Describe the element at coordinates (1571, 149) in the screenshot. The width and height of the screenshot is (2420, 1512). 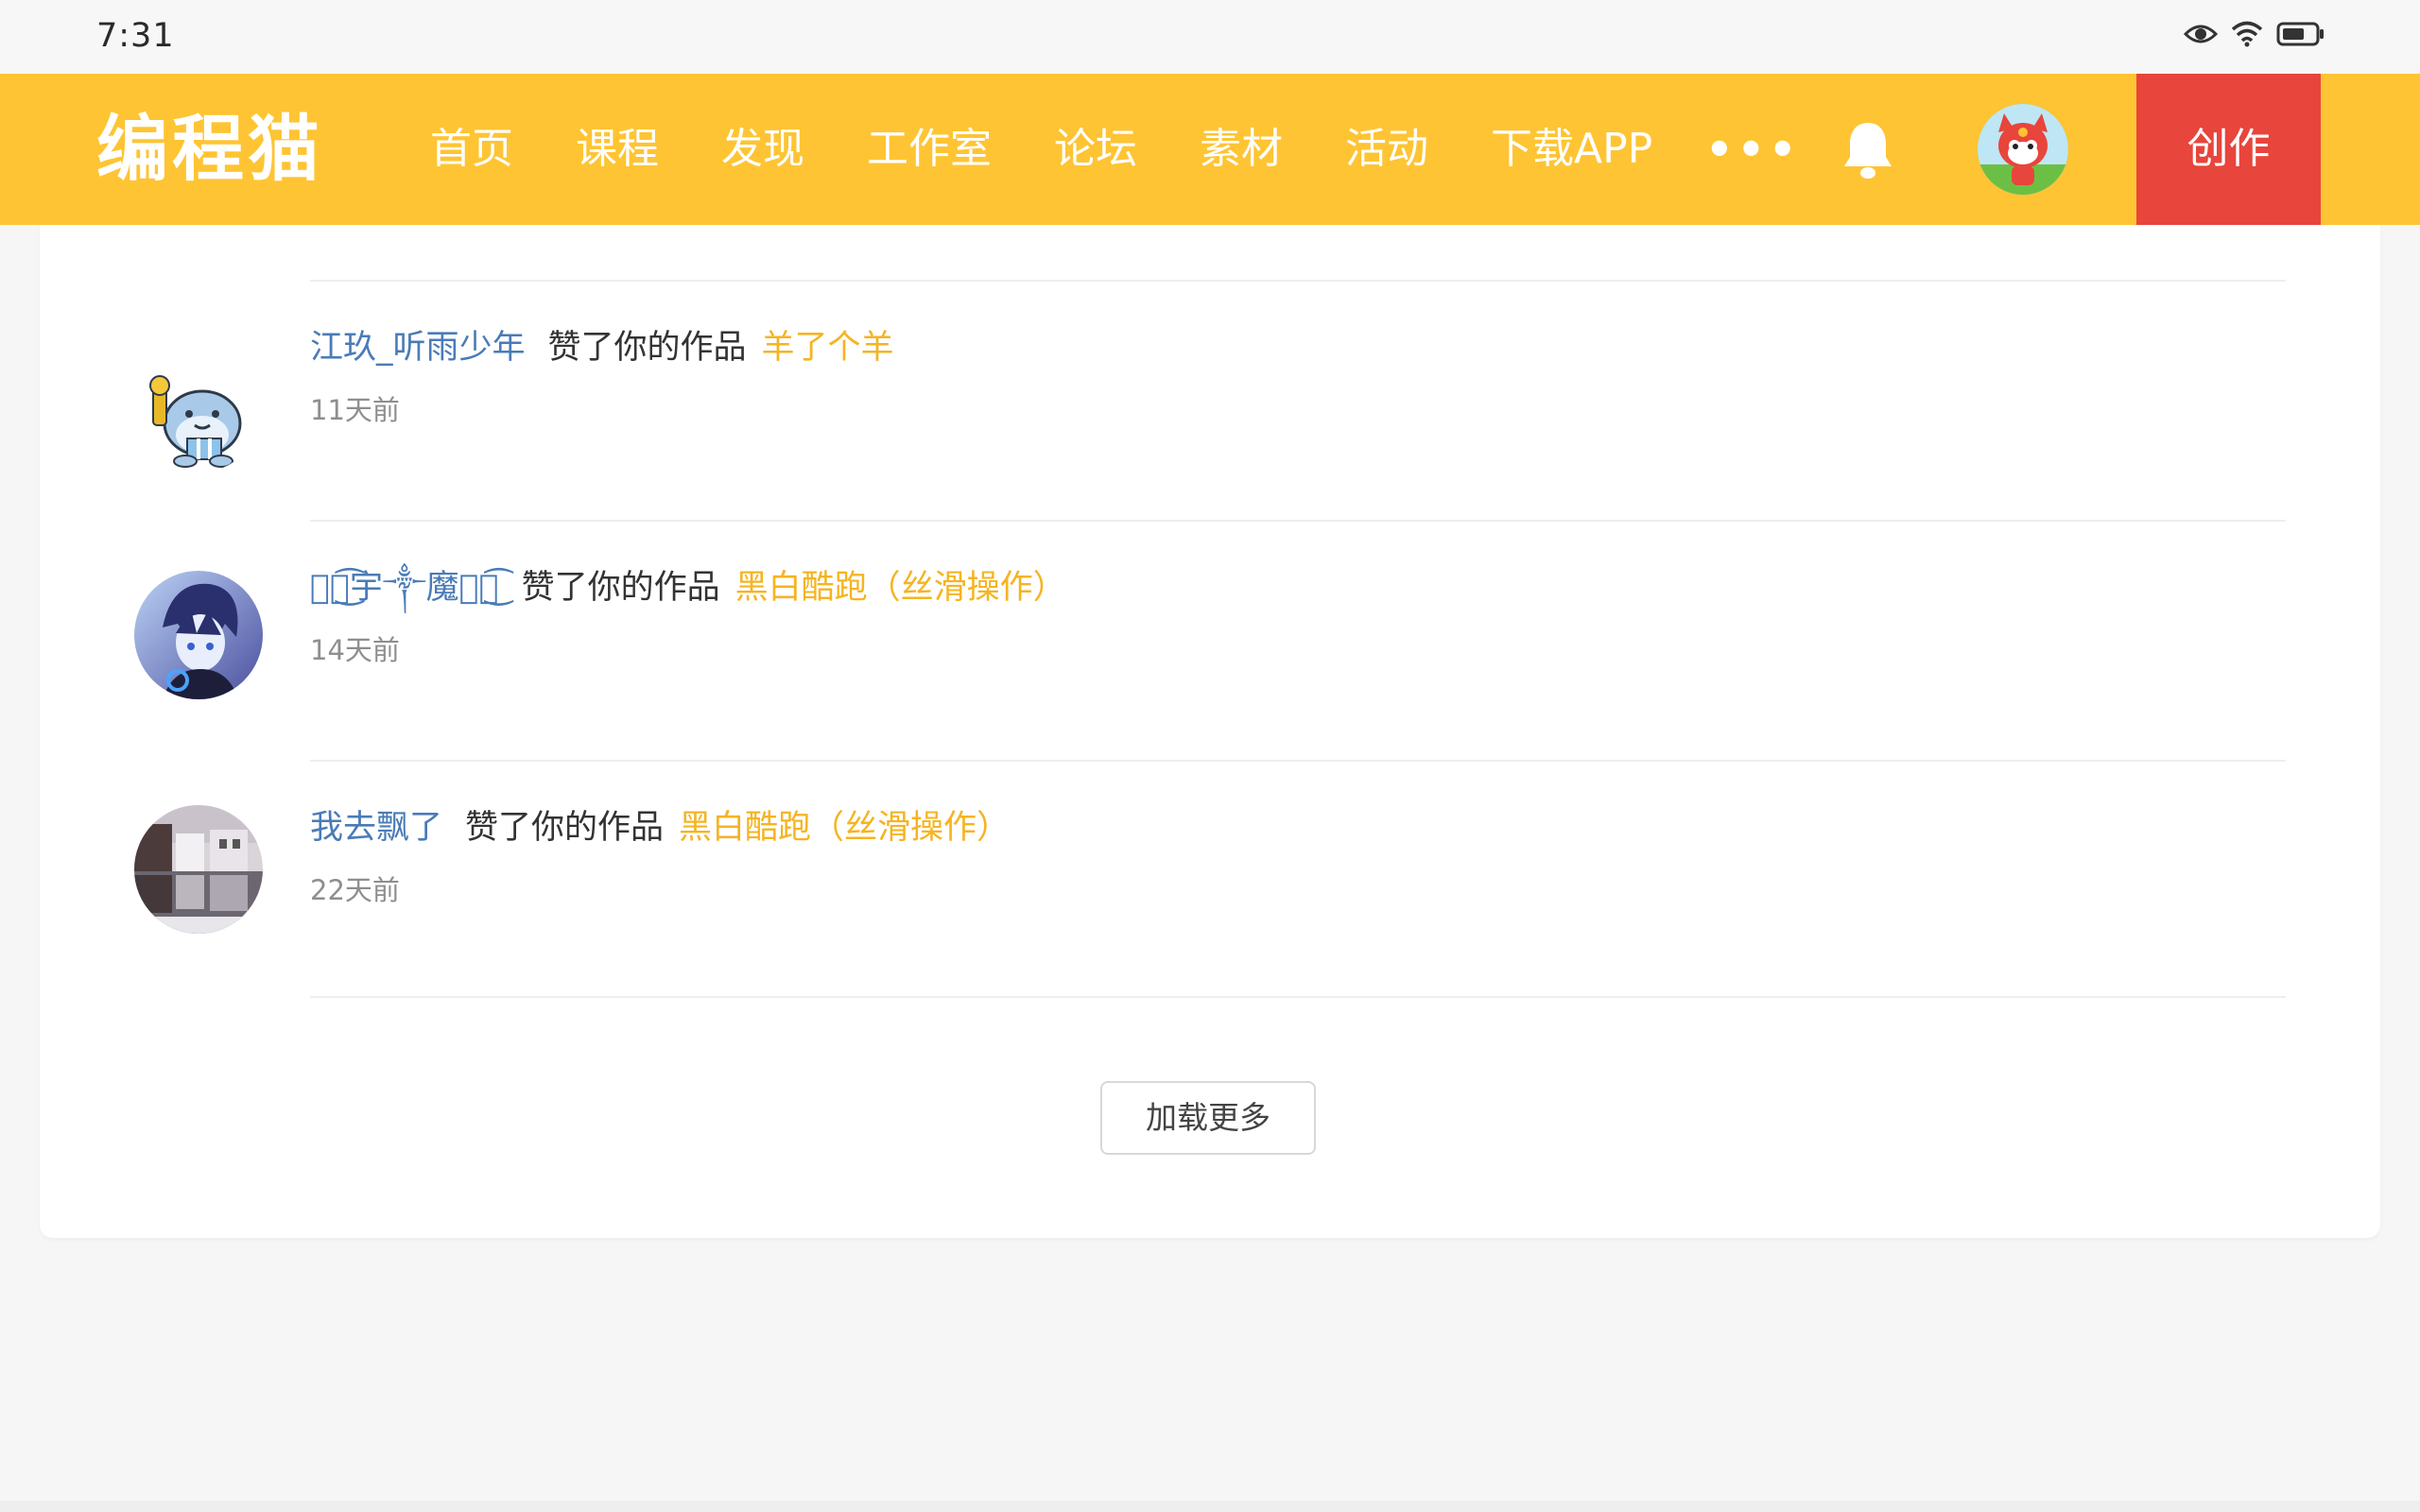
I see `nav-item-download-app: 下载APP` at that location.